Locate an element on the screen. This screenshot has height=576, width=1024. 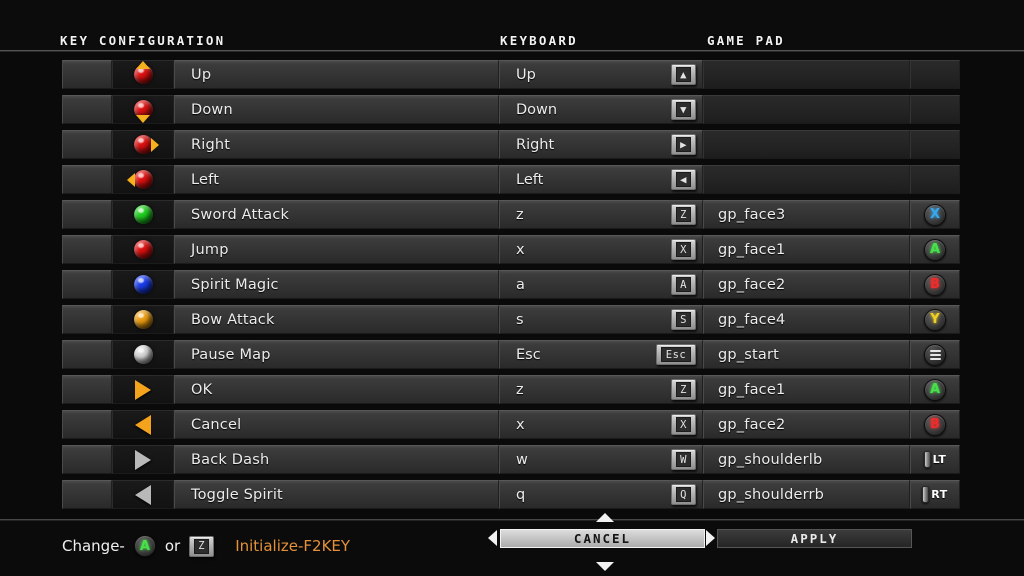
table-row: OK z Zgp_face1 A is located at coordinates (512, 389).